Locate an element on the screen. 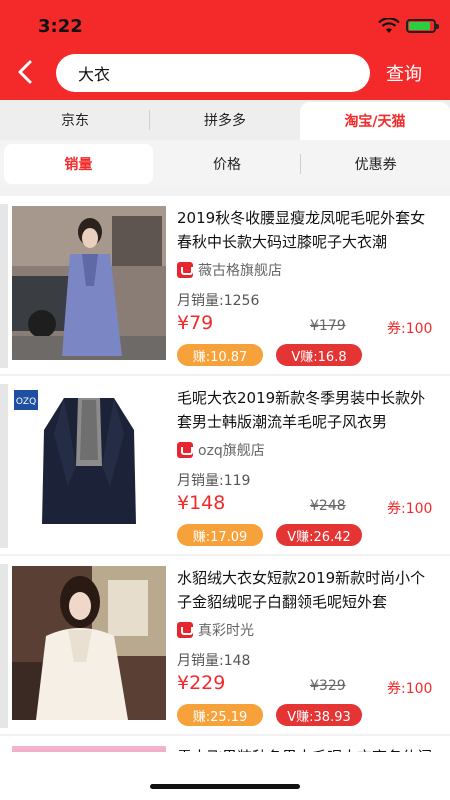 The width and height of the screenshot is (450, 800). wifi-icon is located at coordinates (389, 25).